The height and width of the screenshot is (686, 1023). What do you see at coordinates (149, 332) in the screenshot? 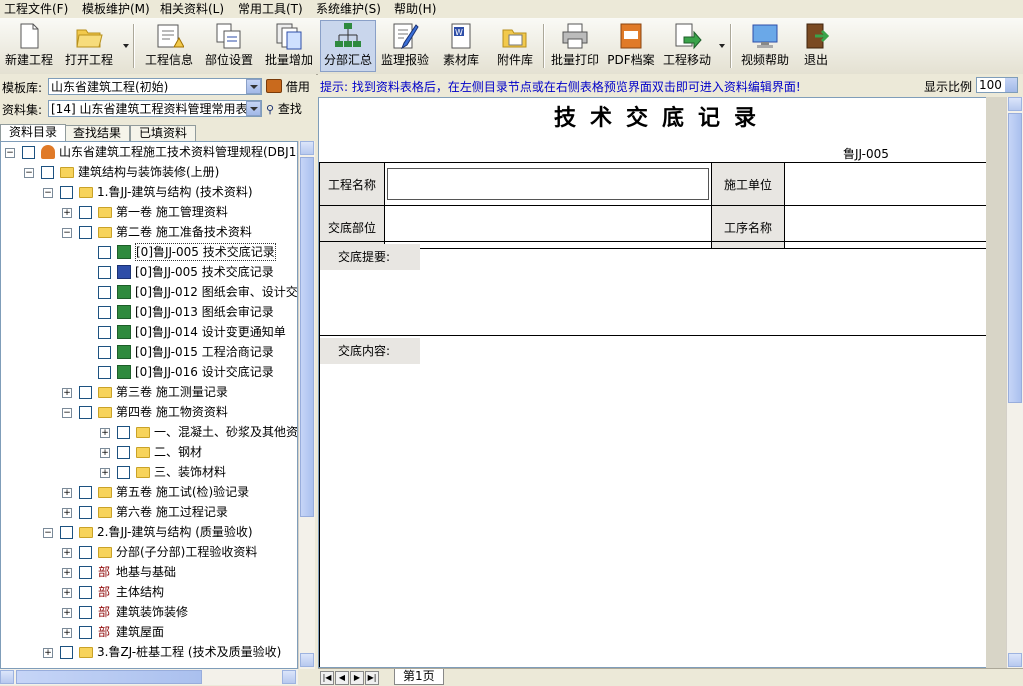
I see `tree-node: [0]鲁JJ-014 设计变更通知单` at bounding box center [149, 332].